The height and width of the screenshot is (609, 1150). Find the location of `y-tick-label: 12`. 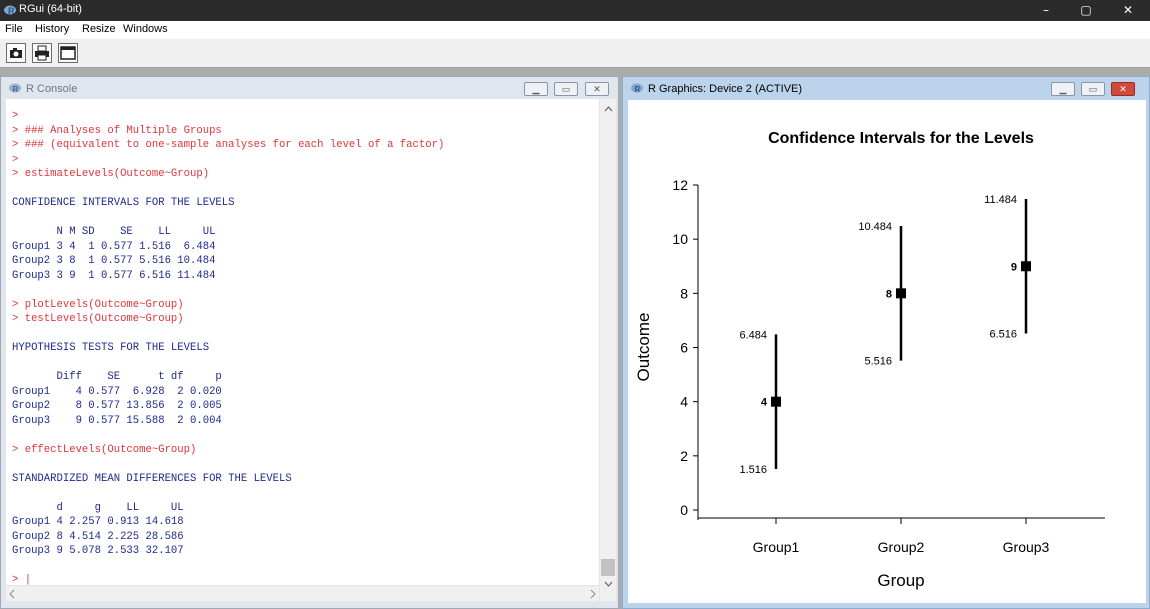

y-tick-label: 12 is located at coordinates (680, 185).